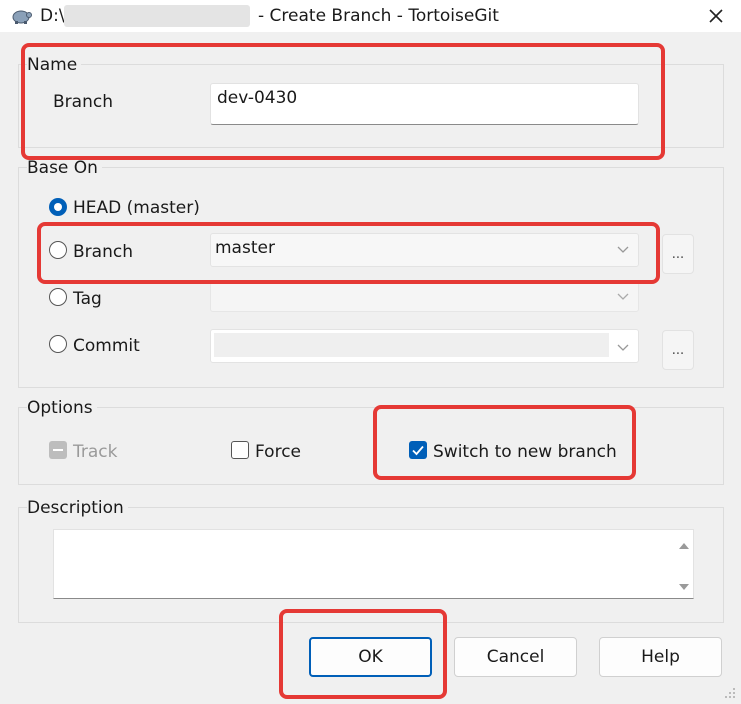 Image resolution: width=741 pixels, height=704 pixels. Describe the element at coordinates (684, 546) in the screenshot. I see `scroll-up-icon` at that location.